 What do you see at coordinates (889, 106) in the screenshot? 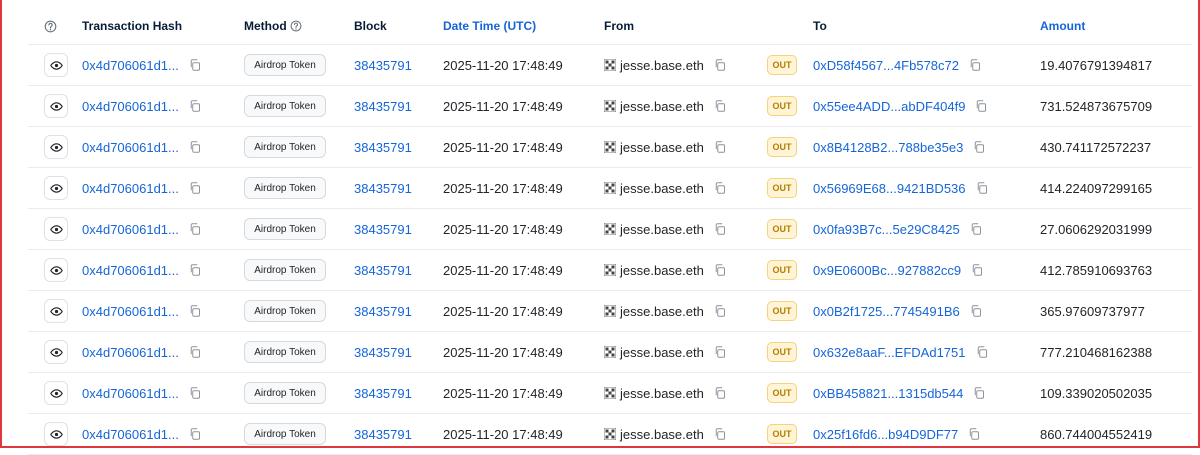
I see `to-address-link: 0x55ee4ADD...abDF404f9` at bounding box center [889, 106].